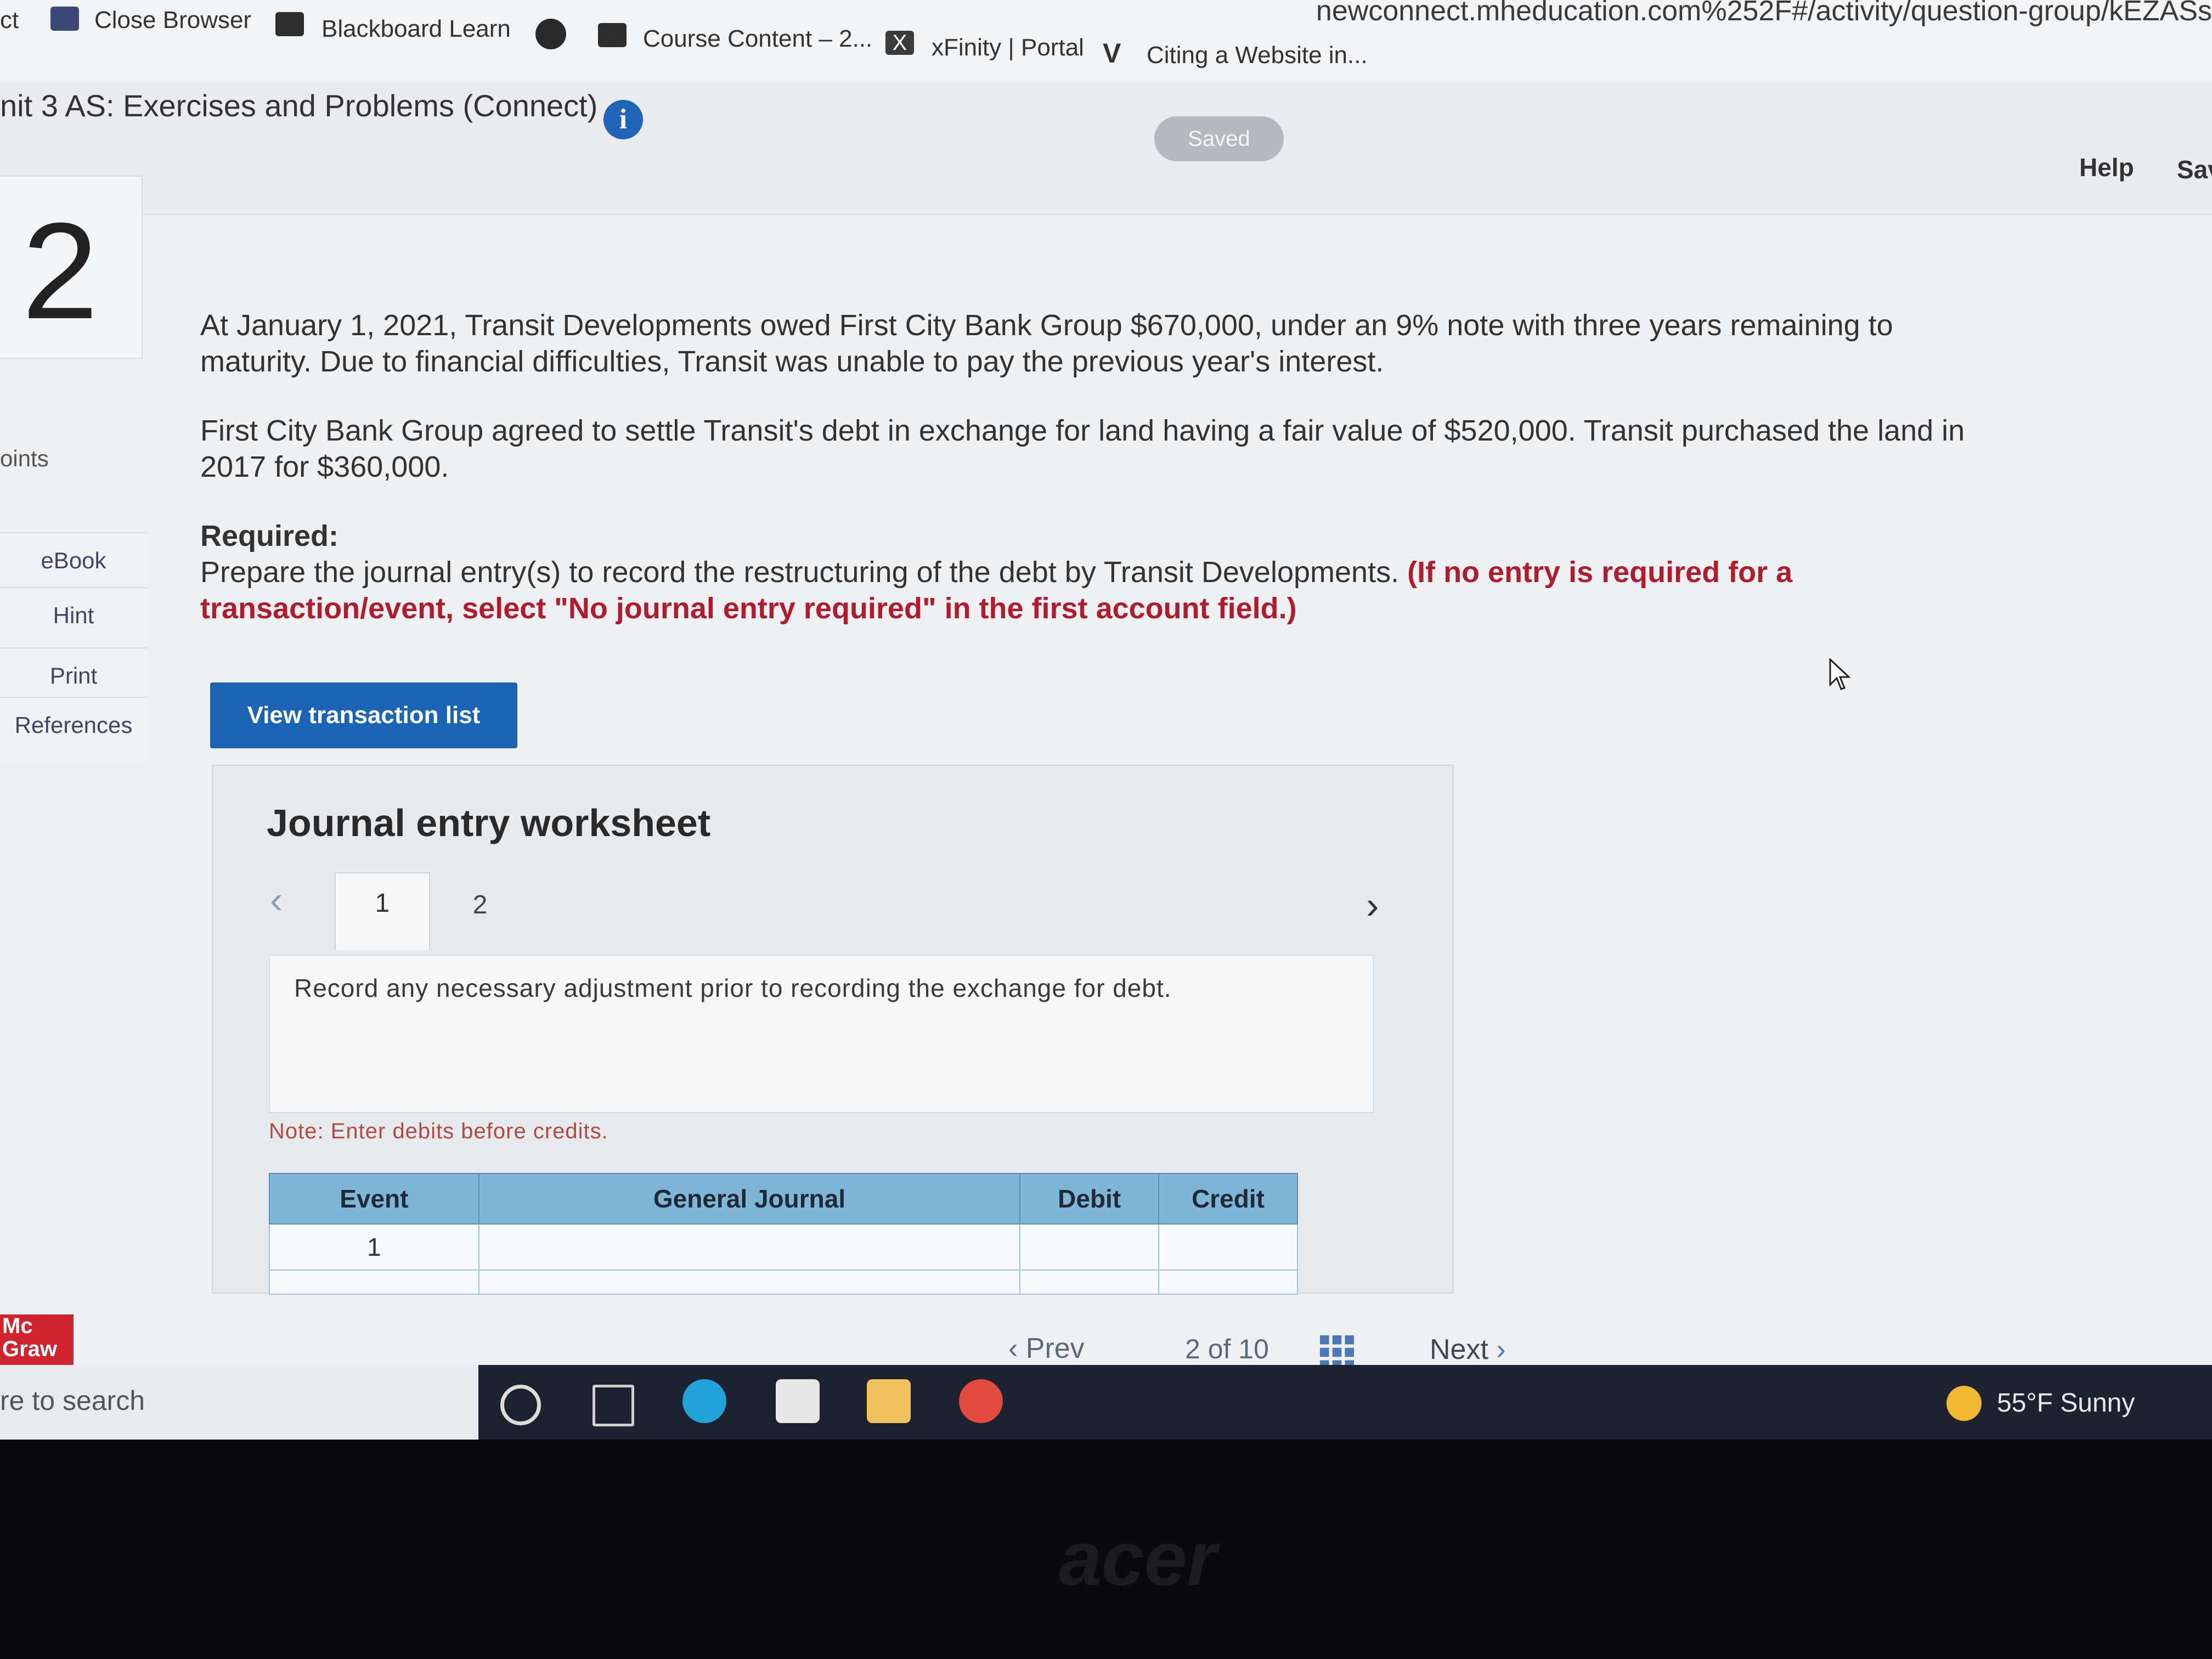  I want to click on save-exit-link: Sav, so click(2194, 170).